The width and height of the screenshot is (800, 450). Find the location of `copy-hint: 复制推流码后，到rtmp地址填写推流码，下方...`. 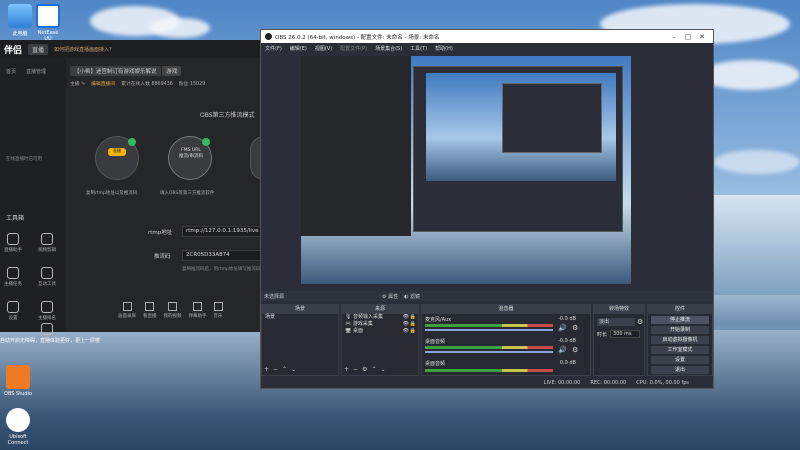

copy-hint: 复制推流码后，到rtmp地址填写推流码，下方... is located at coordinates (223, 269).